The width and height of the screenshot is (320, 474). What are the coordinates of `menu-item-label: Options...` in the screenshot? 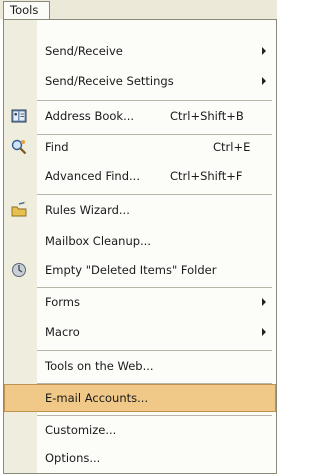 It's located at (73, 458).